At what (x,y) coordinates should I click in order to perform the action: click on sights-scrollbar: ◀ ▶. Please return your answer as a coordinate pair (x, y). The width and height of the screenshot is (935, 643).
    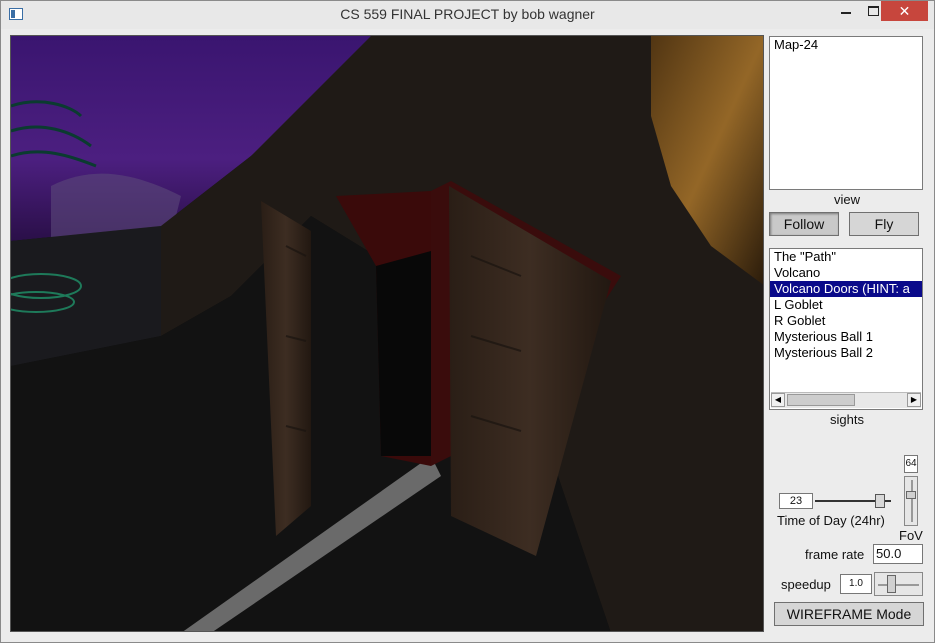
    Looking at the image, I should click on (846, 400).